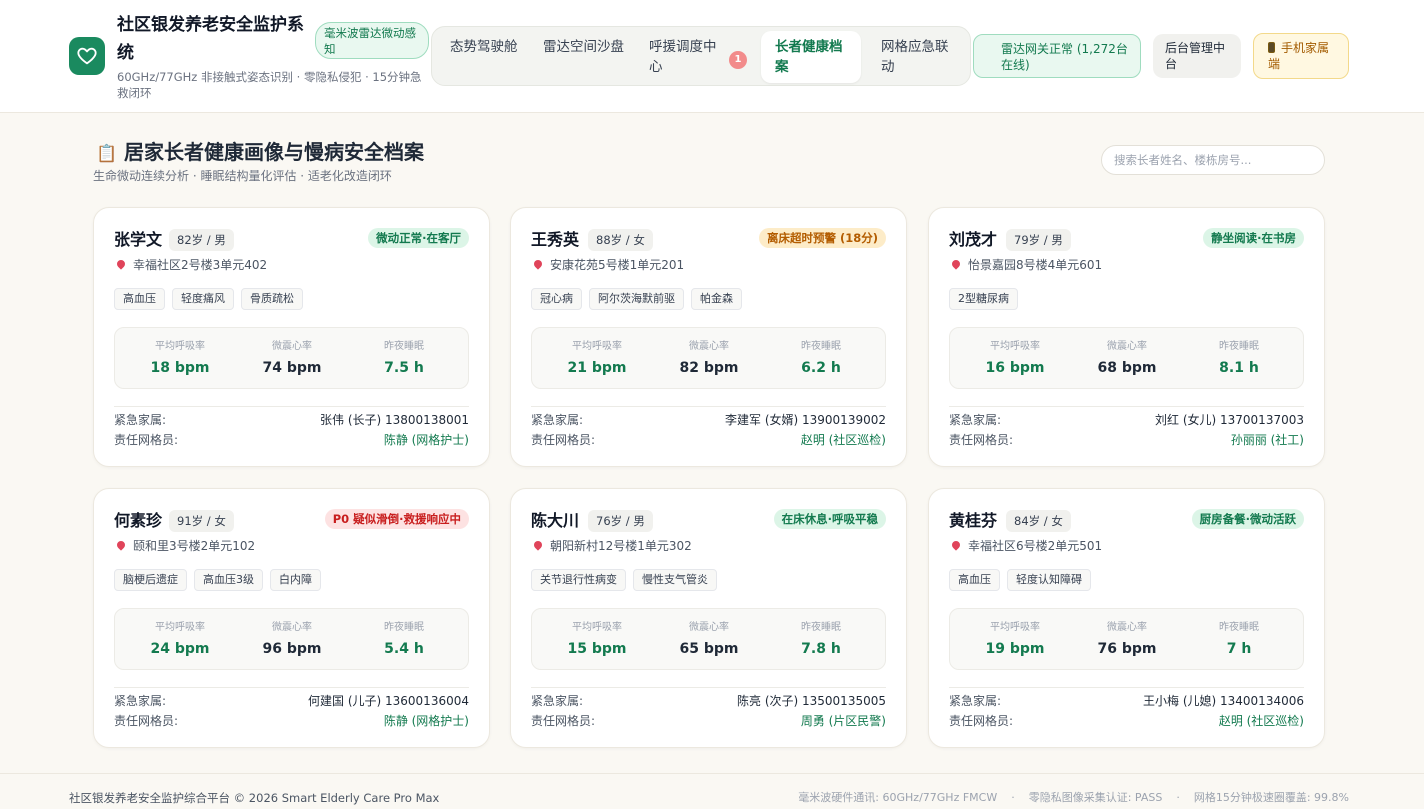 The width and height of the screenshot is (1424, 809). I want to click on app-logo, so click(87, 56).